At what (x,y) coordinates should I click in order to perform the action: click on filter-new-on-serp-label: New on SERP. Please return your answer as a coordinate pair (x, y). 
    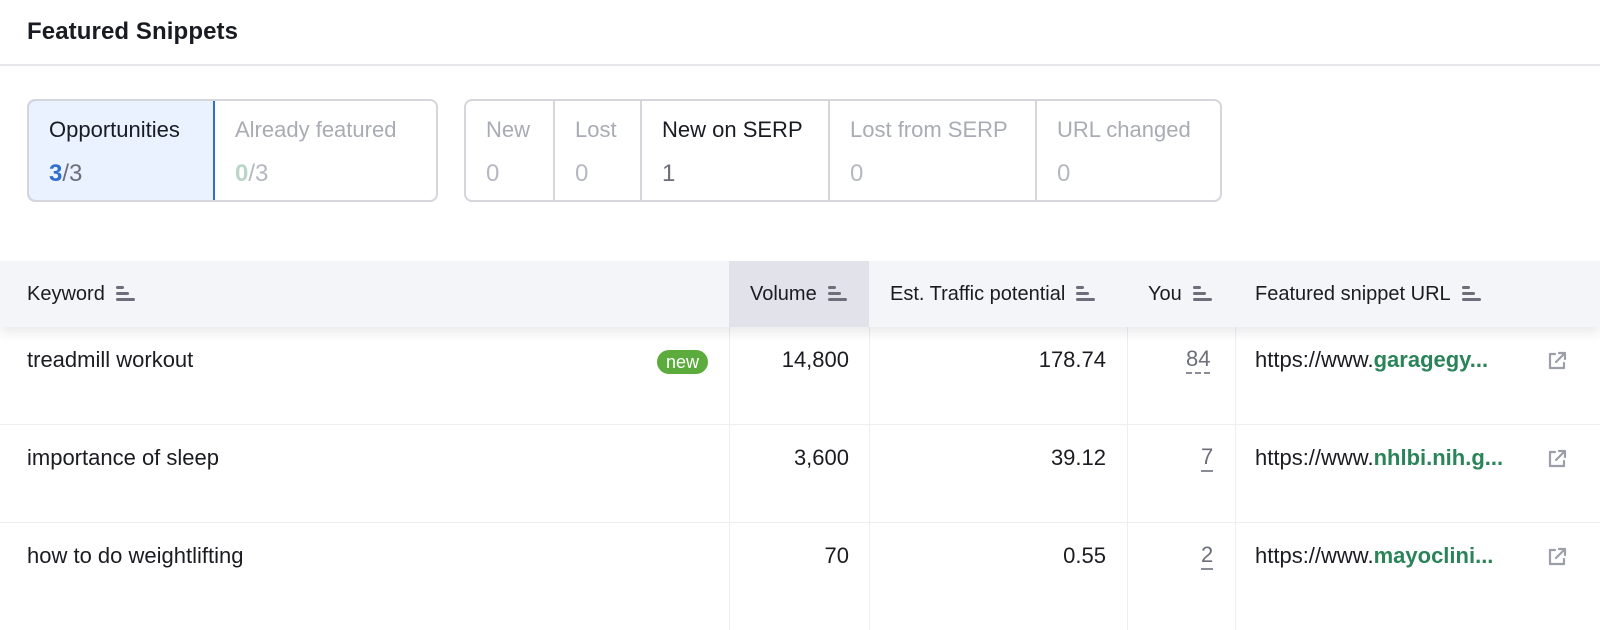
    Looking at the image, I should click on (732, 129).